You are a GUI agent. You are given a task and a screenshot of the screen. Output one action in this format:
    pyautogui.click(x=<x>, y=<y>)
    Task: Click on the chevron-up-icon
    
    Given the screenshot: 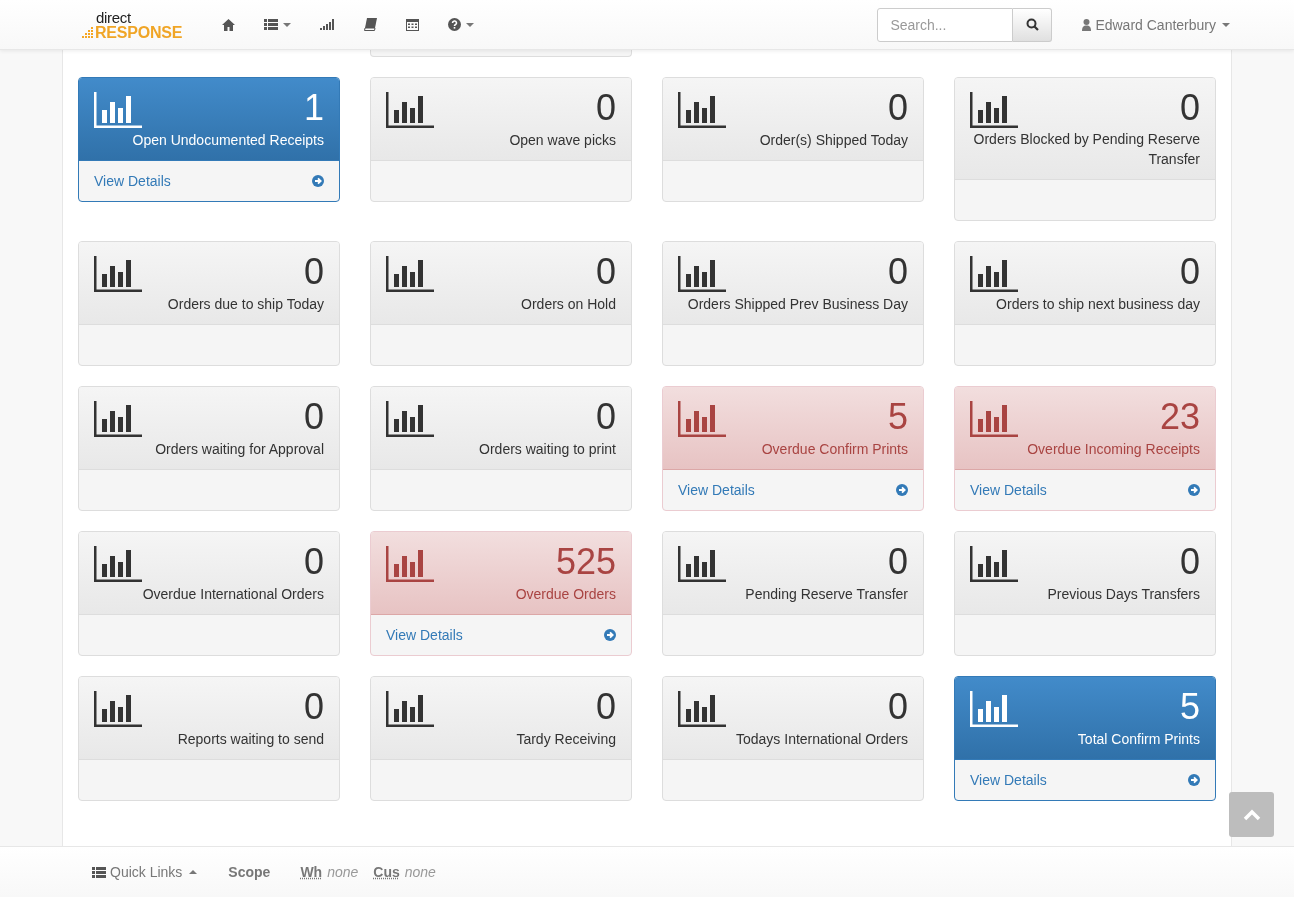 What is the action you would take?
    pyautogui.click(x=1251, y=814)
    